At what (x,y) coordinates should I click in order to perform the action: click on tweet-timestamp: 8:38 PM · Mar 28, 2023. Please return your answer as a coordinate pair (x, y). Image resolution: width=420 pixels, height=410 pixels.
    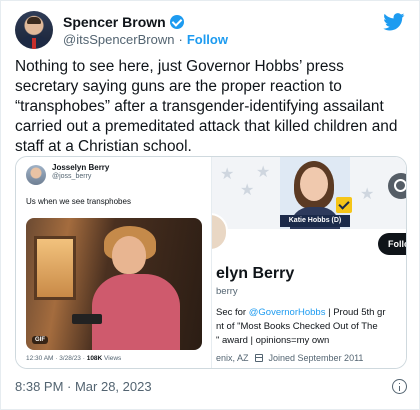
    Looking at the image, I should click on (83, 386).